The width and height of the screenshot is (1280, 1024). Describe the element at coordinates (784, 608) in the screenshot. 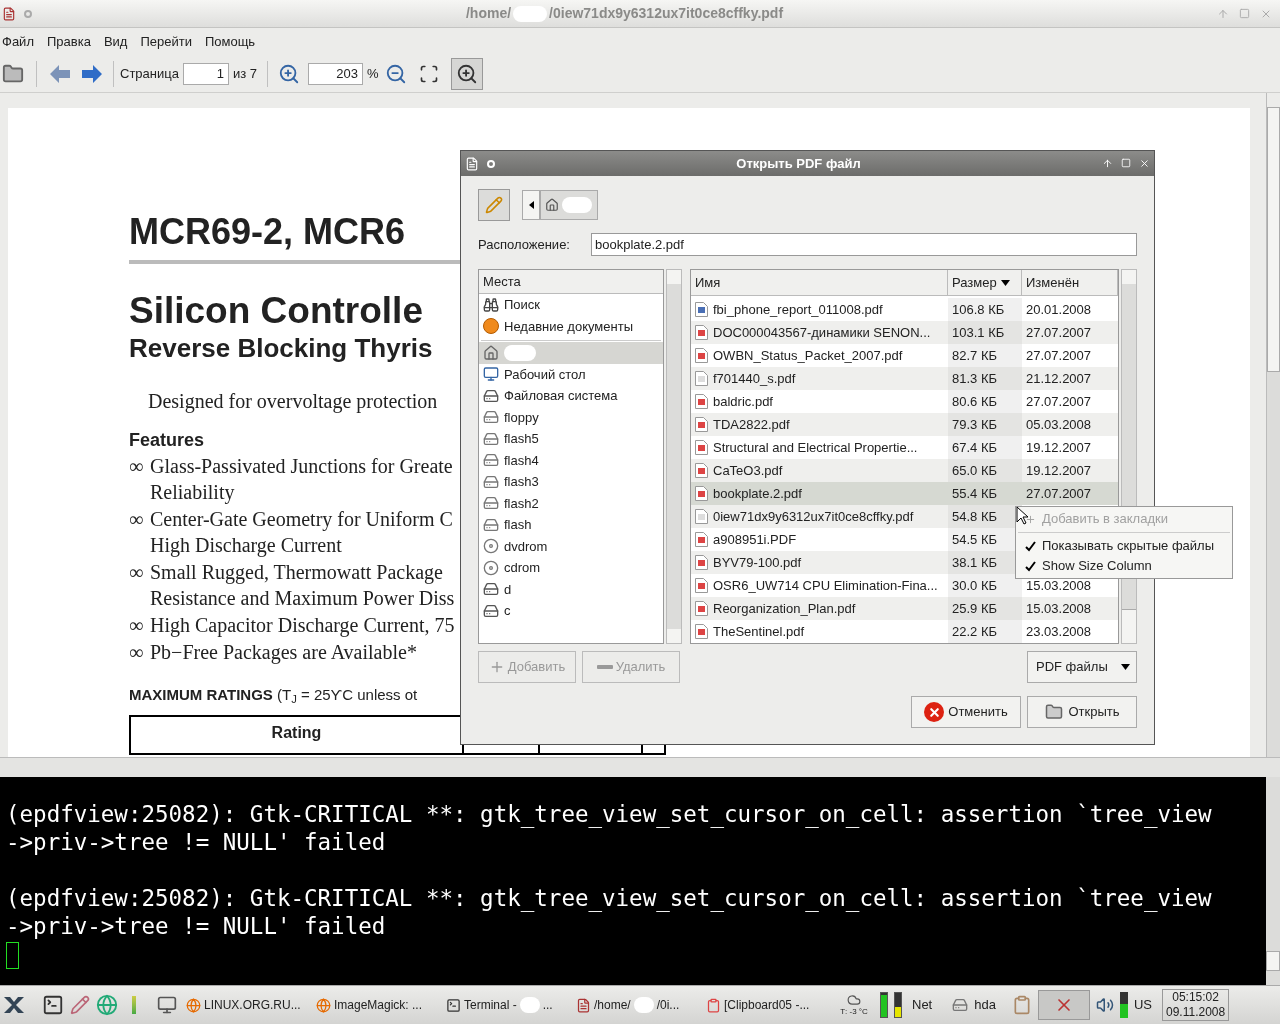

I see `file-name: Reorganization_Plan.pdf` at that location.